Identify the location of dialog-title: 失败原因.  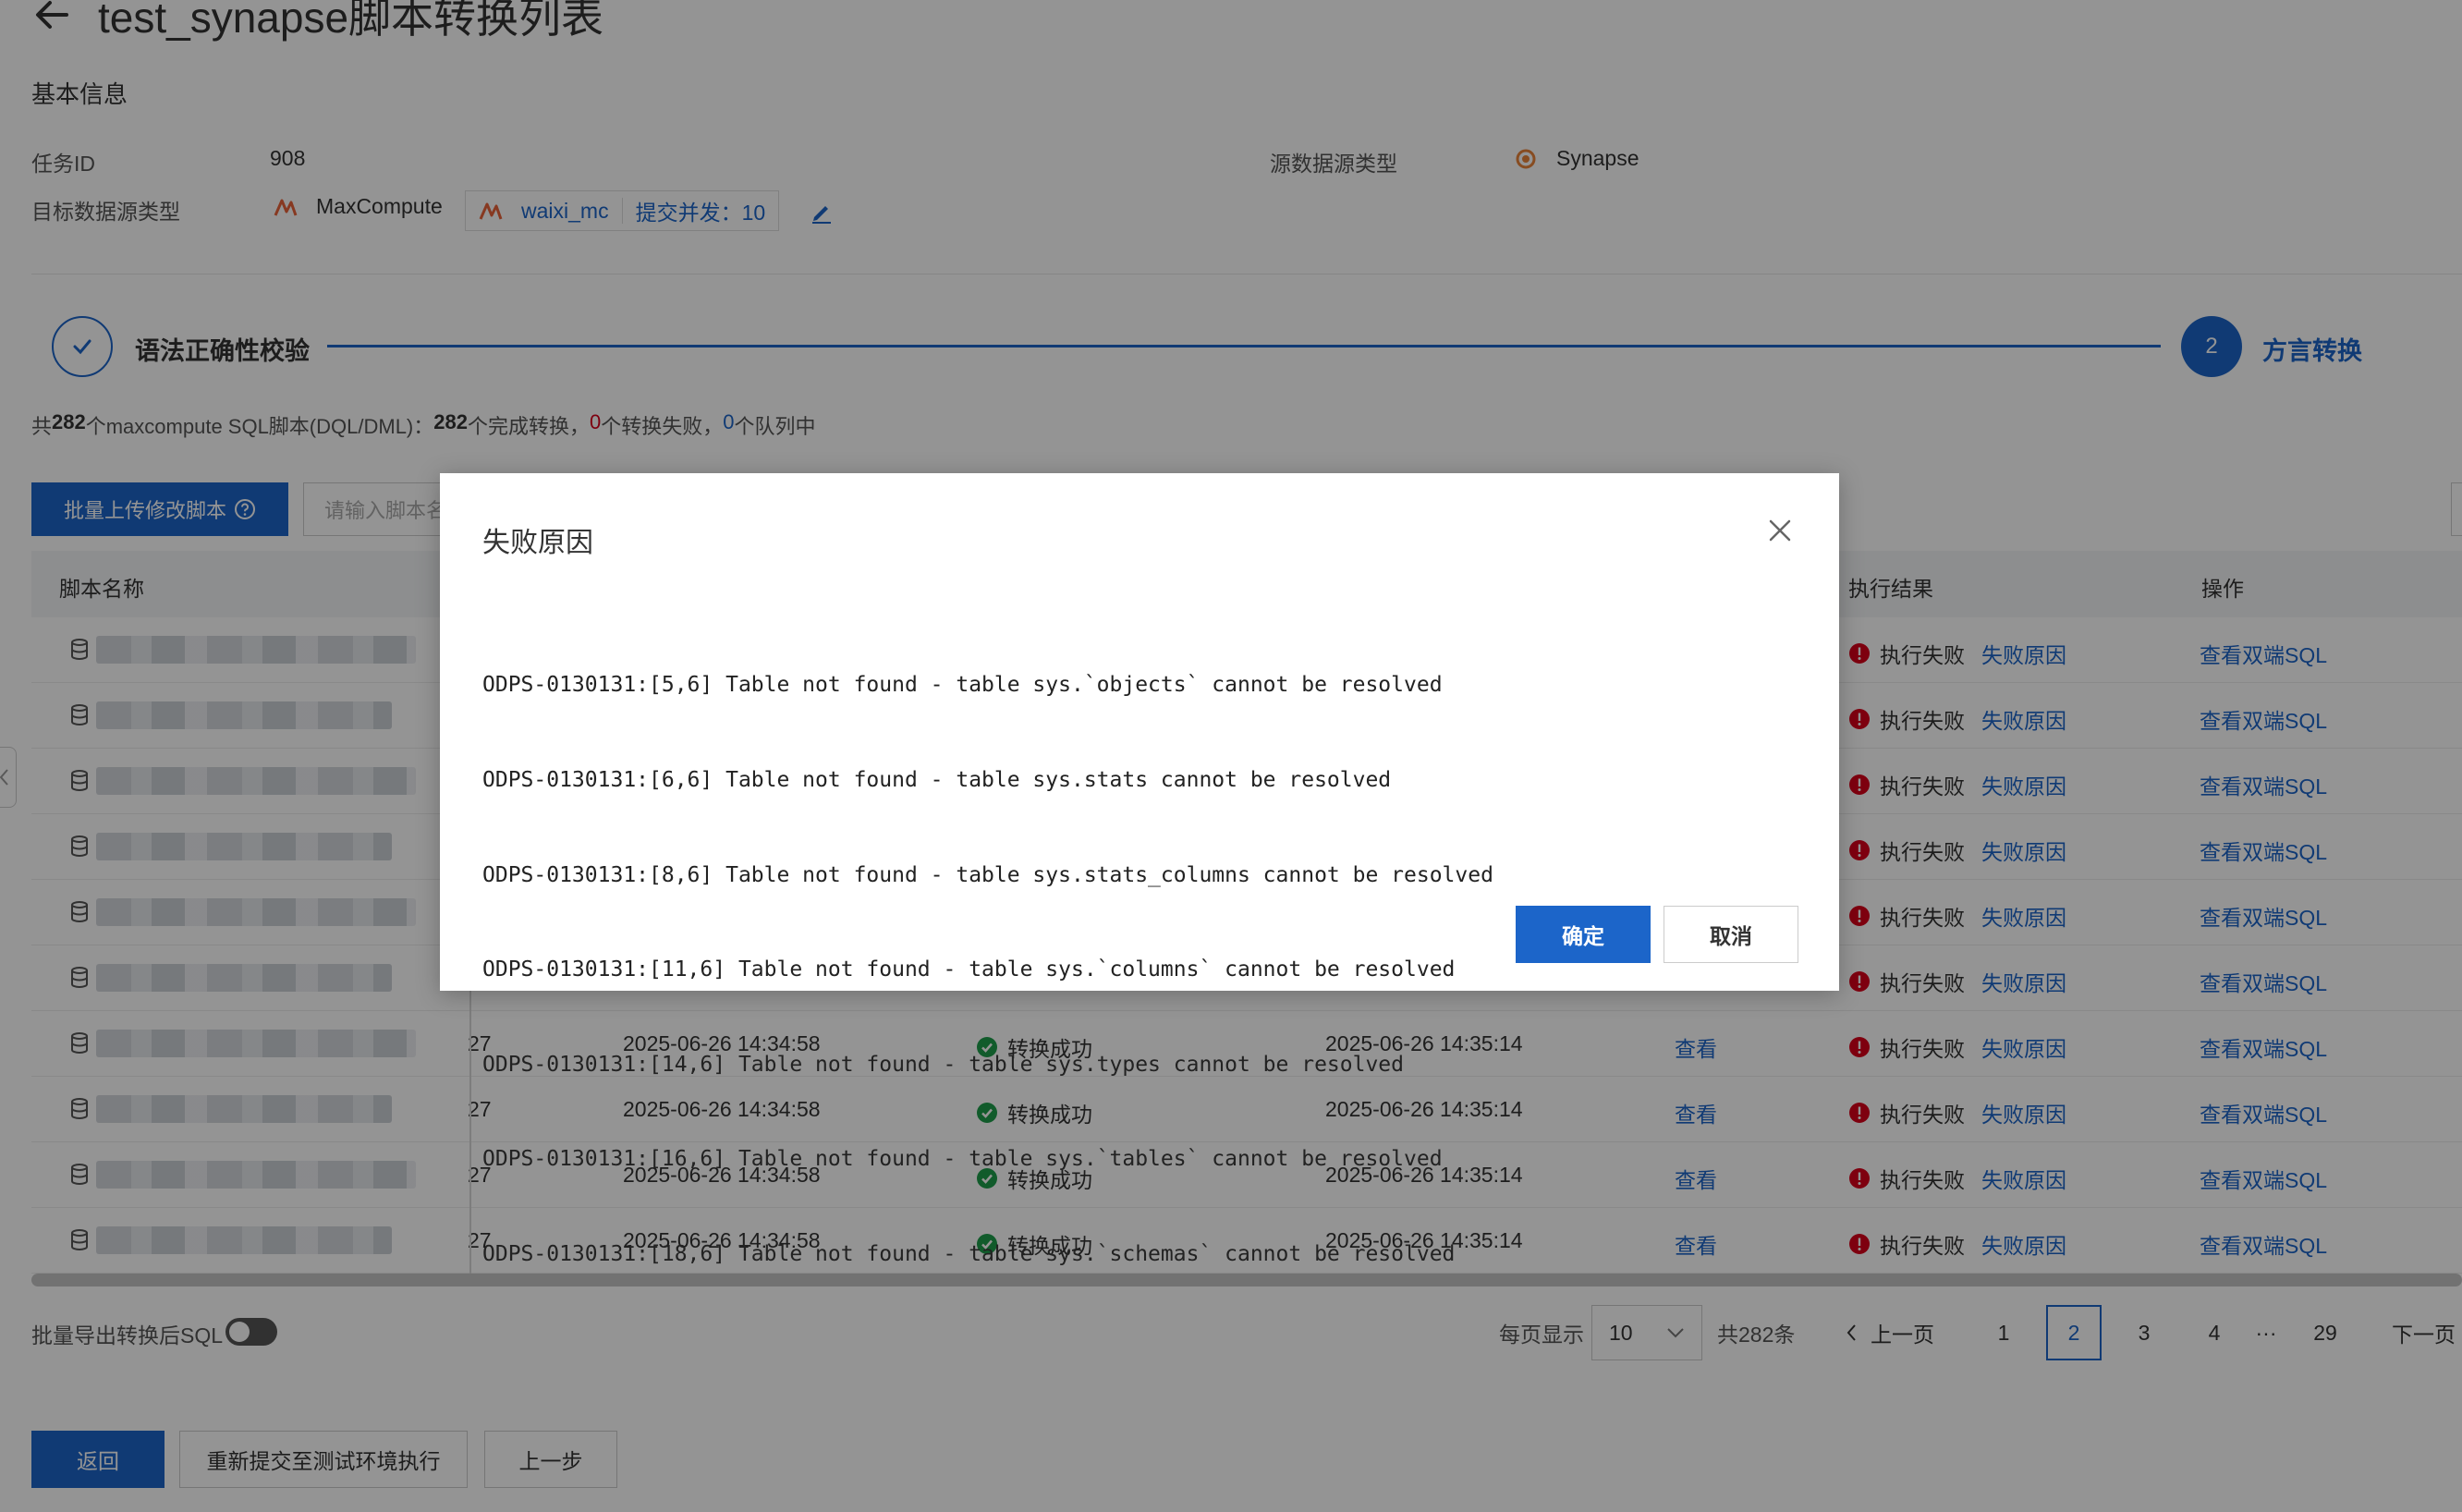
(537, 543).